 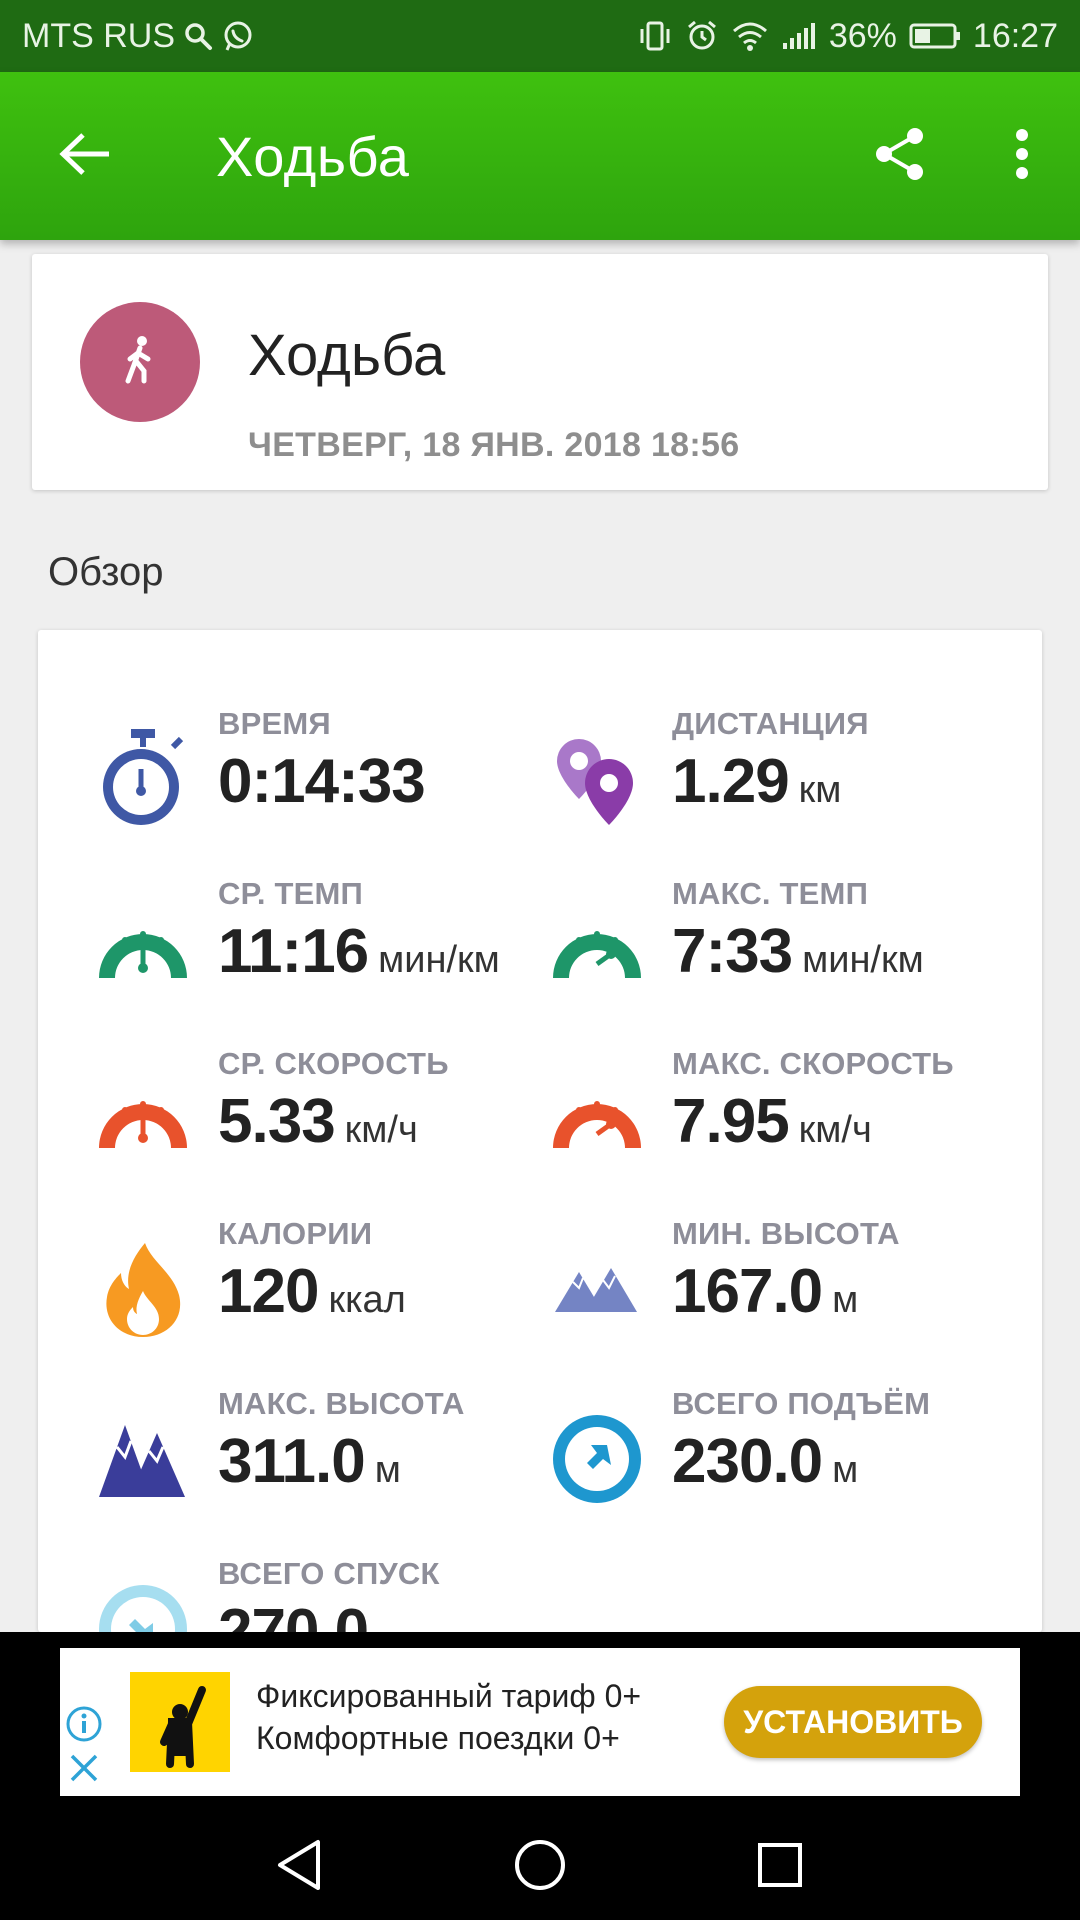 I want to click on stat-value-row: 0:14:33, so click(x=326, y=781).